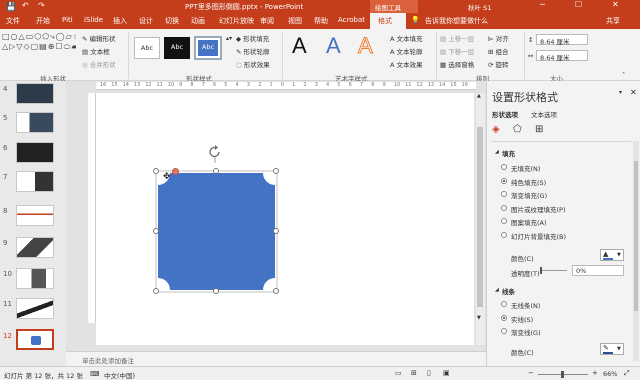 Image resolution: width=640 pixels, height=380 pixels. Describe the element at coordinates (539, 129) in the screenshot. I see `size-properties-icon: ⊞` at that location.